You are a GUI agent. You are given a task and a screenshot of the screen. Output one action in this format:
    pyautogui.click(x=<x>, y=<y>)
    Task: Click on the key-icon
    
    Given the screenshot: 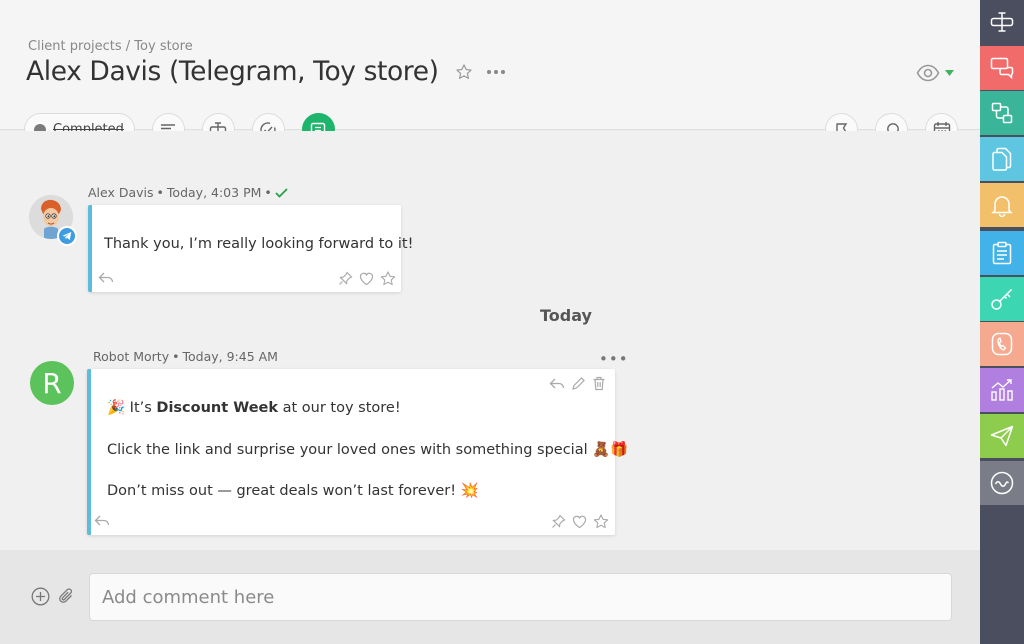 What is the action you would take?
    pyautogui.click(x=1002, y=299)
    